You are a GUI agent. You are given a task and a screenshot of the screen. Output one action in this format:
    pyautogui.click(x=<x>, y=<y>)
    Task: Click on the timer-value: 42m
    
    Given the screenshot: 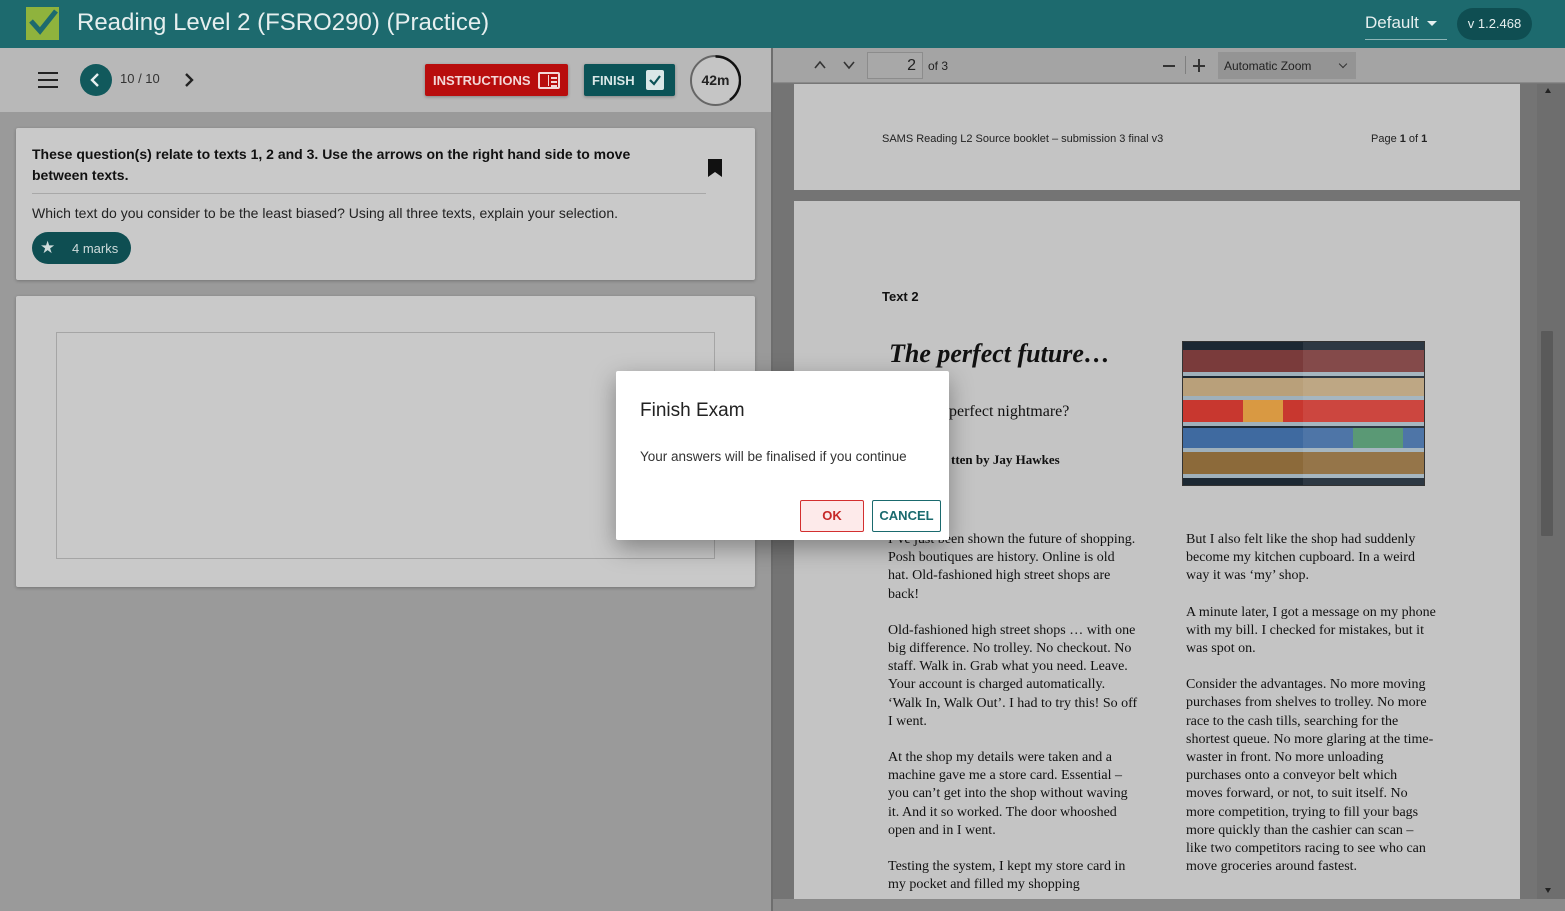 What is the action you would take?
    pyautogui.click(x=715, y=80)
    